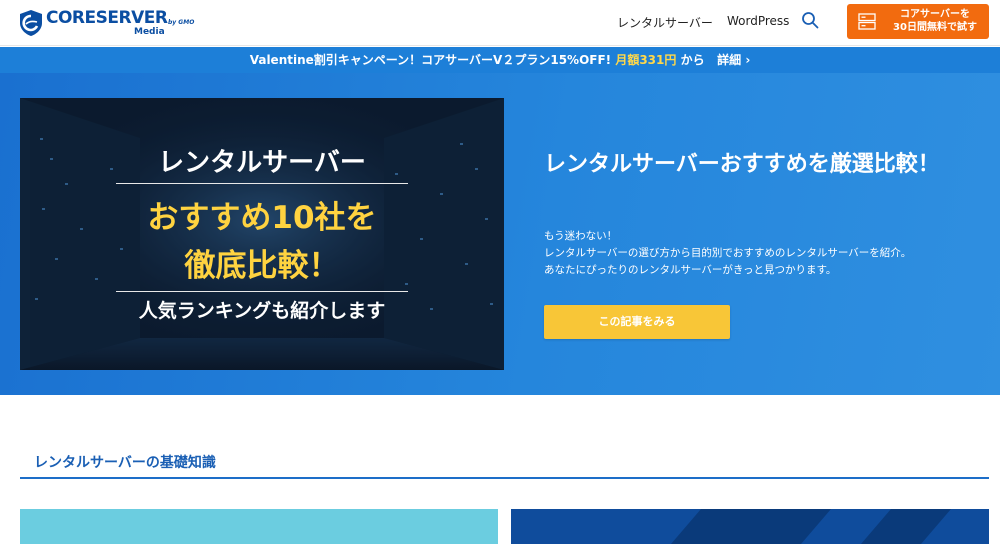  Describe the element at coordinates (742, 164) in the screenshot. I see `hero-heading: レンタルサーバーおすすめを厳選比較！` at that location.